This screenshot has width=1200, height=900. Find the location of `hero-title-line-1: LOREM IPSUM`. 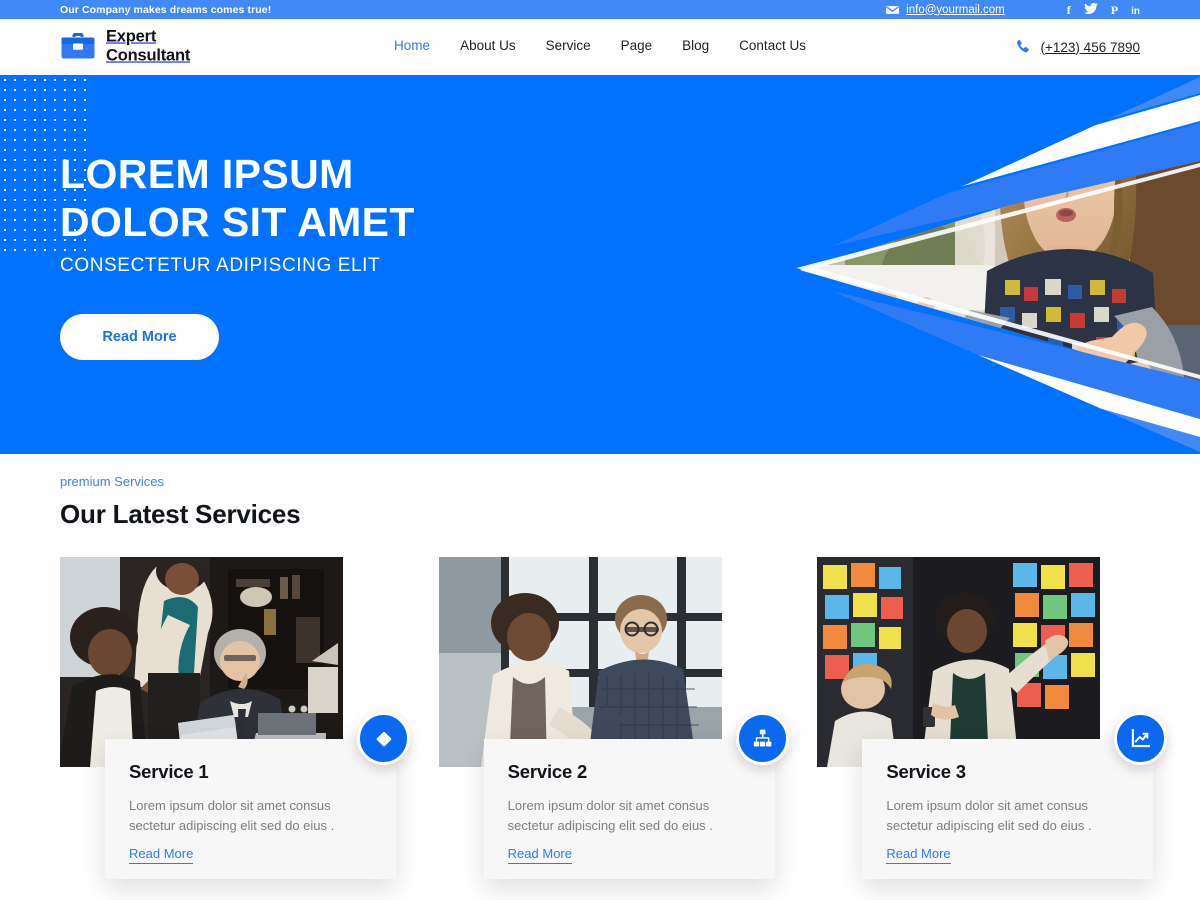

hero-title-line-1: LOREM IPSUM is located at coordinates (207, 174).